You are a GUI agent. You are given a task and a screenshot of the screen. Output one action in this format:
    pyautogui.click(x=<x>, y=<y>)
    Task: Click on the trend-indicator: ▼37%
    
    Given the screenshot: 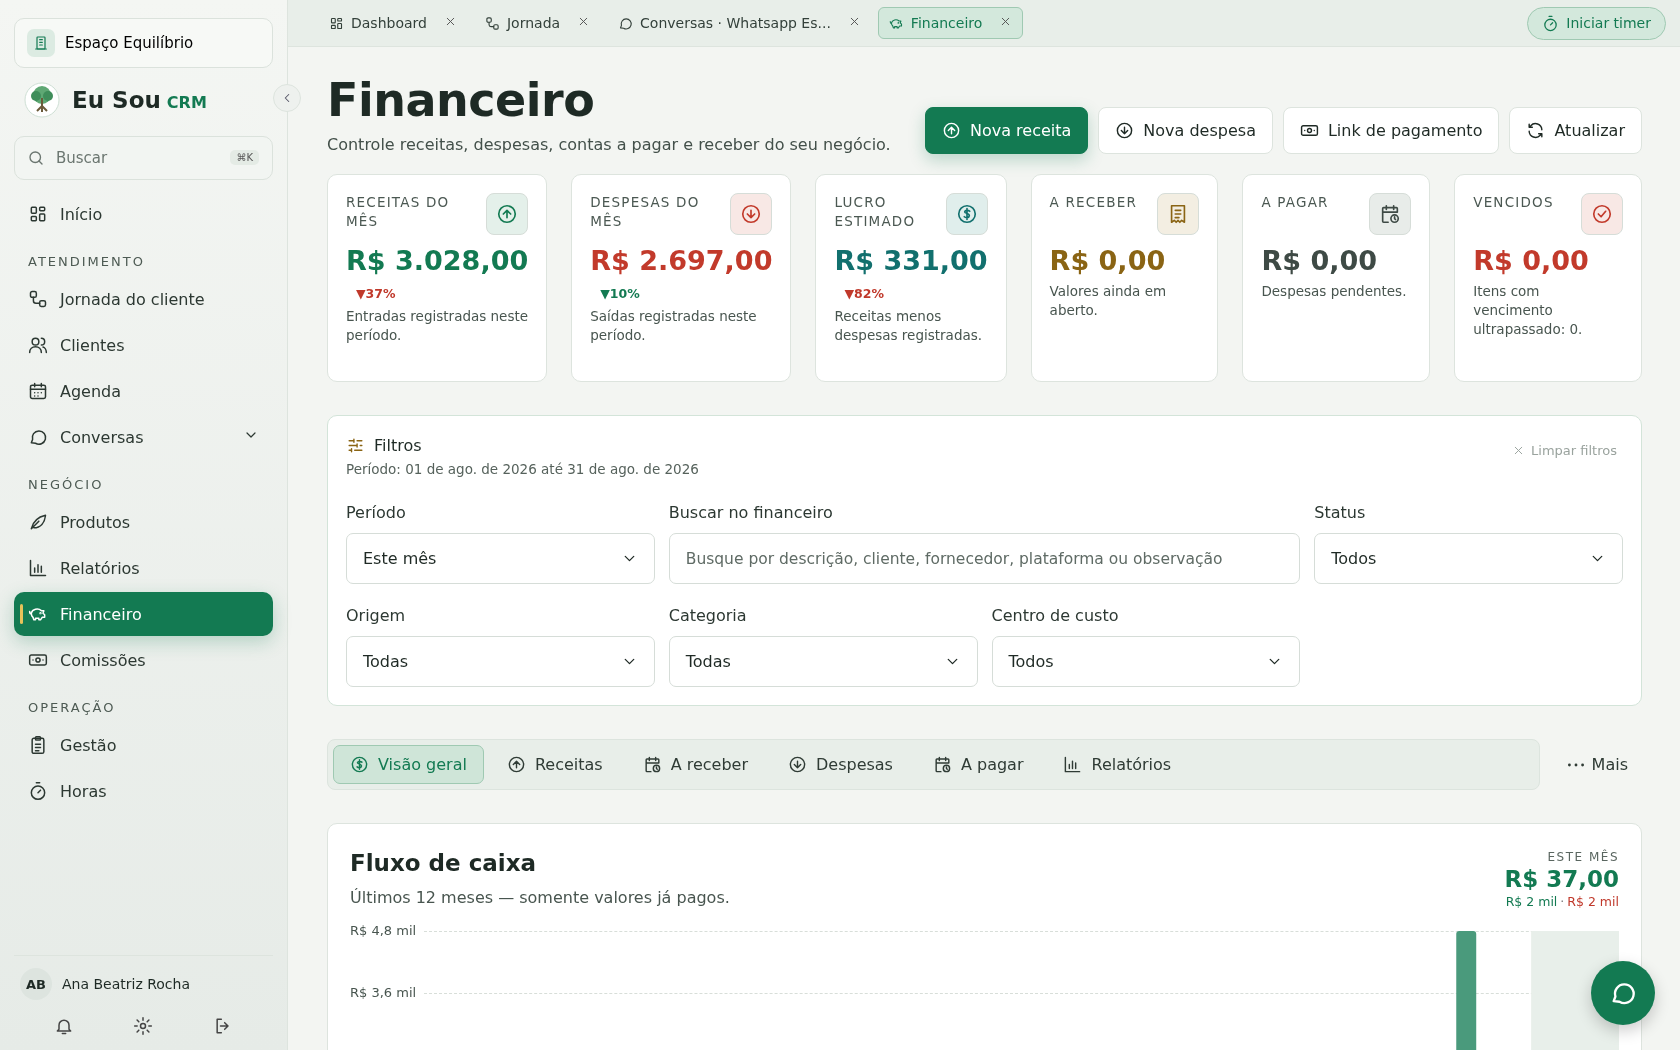 What is the action you would take?
    pyautogui.click(x=376, y=293)
    